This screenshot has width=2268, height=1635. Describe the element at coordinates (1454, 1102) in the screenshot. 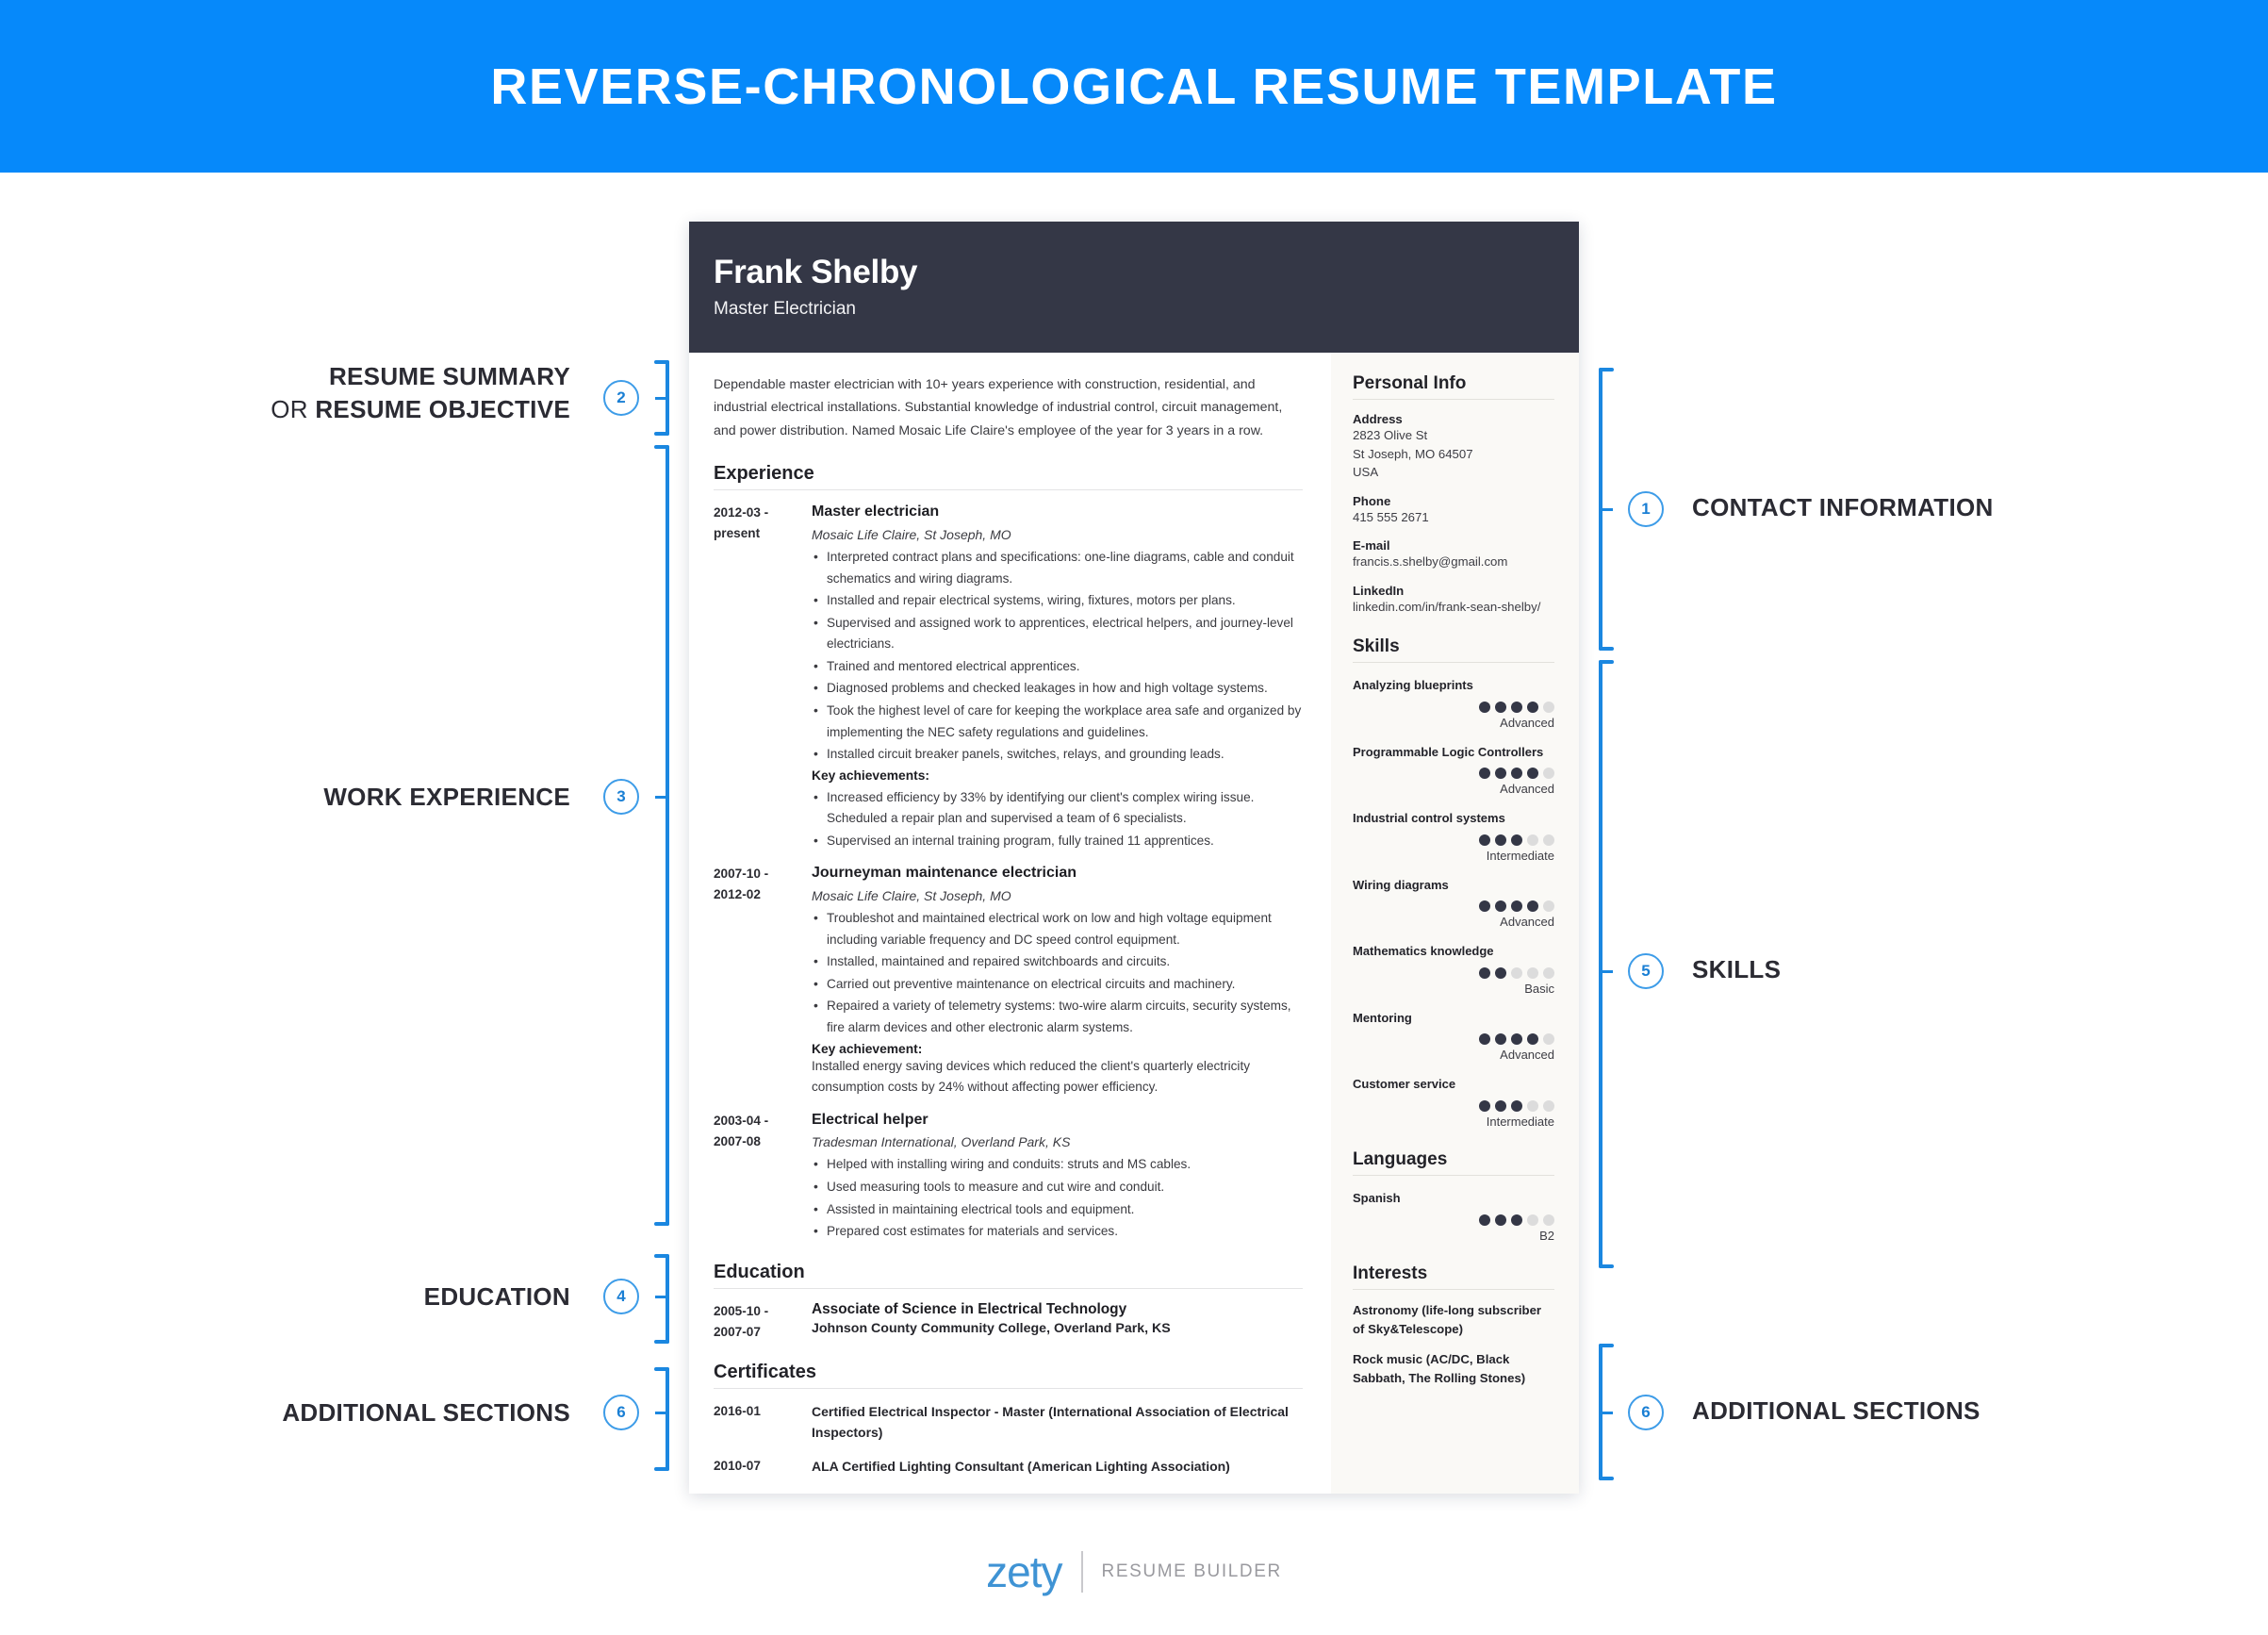

I see `skill-item: Customer service Intermediate` at that location.